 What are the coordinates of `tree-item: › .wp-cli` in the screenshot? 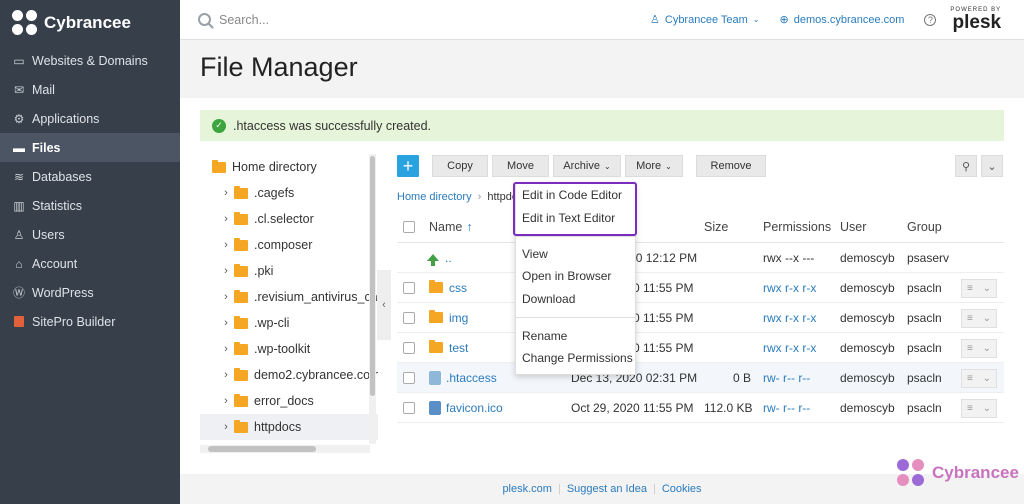 It's located at (289, 323).